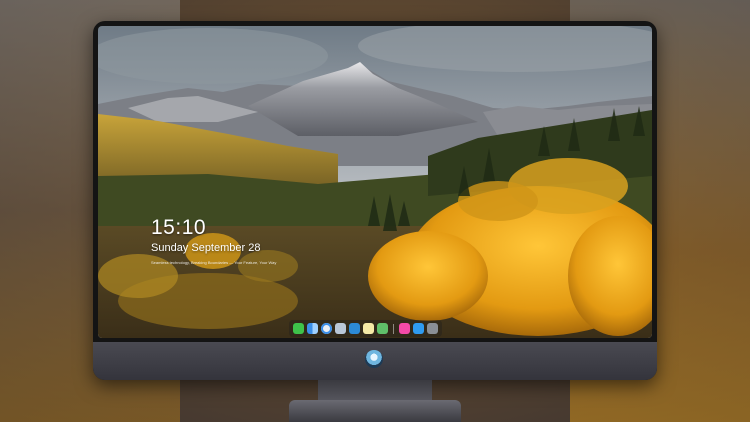 Image resolution: width=750 pixels, height=422 pixels. I want to click on dock-separator, so click(393, 328).